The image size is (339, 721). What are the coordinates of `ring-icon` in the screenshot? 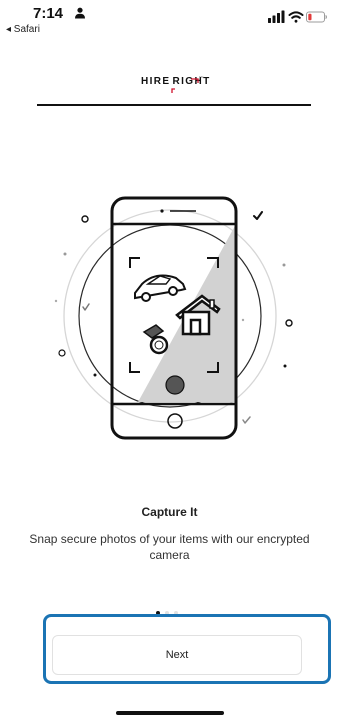 It's located at (155, 339).